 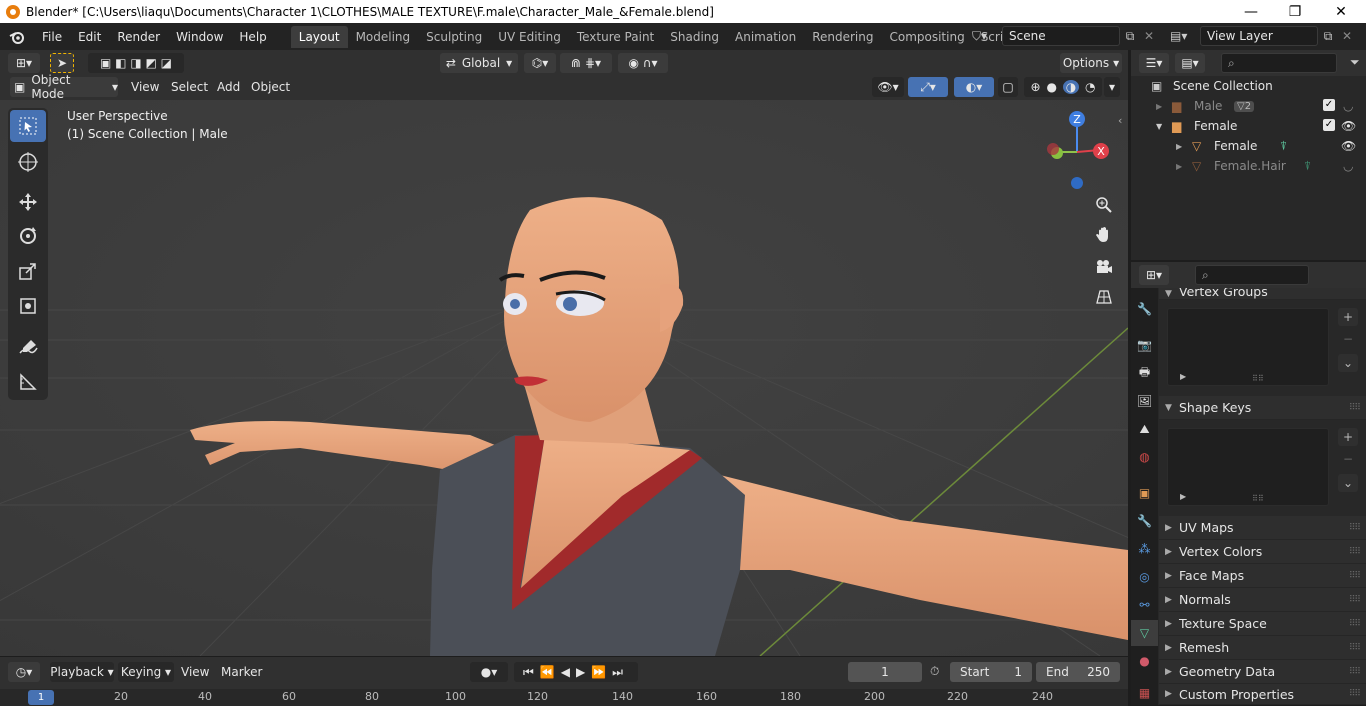 What do you see at coordinates (82, 672) in the screenshot?
I see `playback-dropdown: Playback ▾` at bounding box center [82, 672].